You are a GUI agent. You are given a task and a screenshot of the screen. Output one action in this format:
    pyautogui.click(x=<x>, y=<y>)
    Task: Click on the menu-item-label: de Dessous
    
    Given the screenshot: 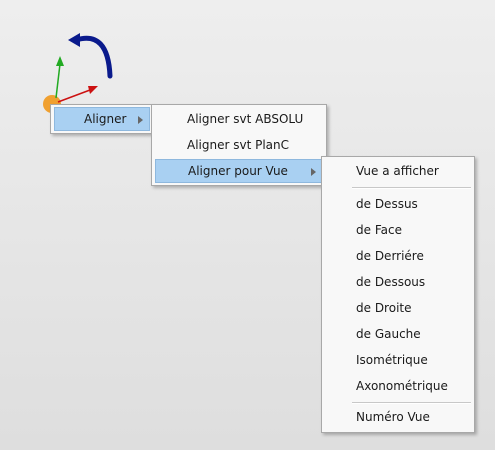 What is the action you would take?
    pyautogui.click(x=391, y=282)
    